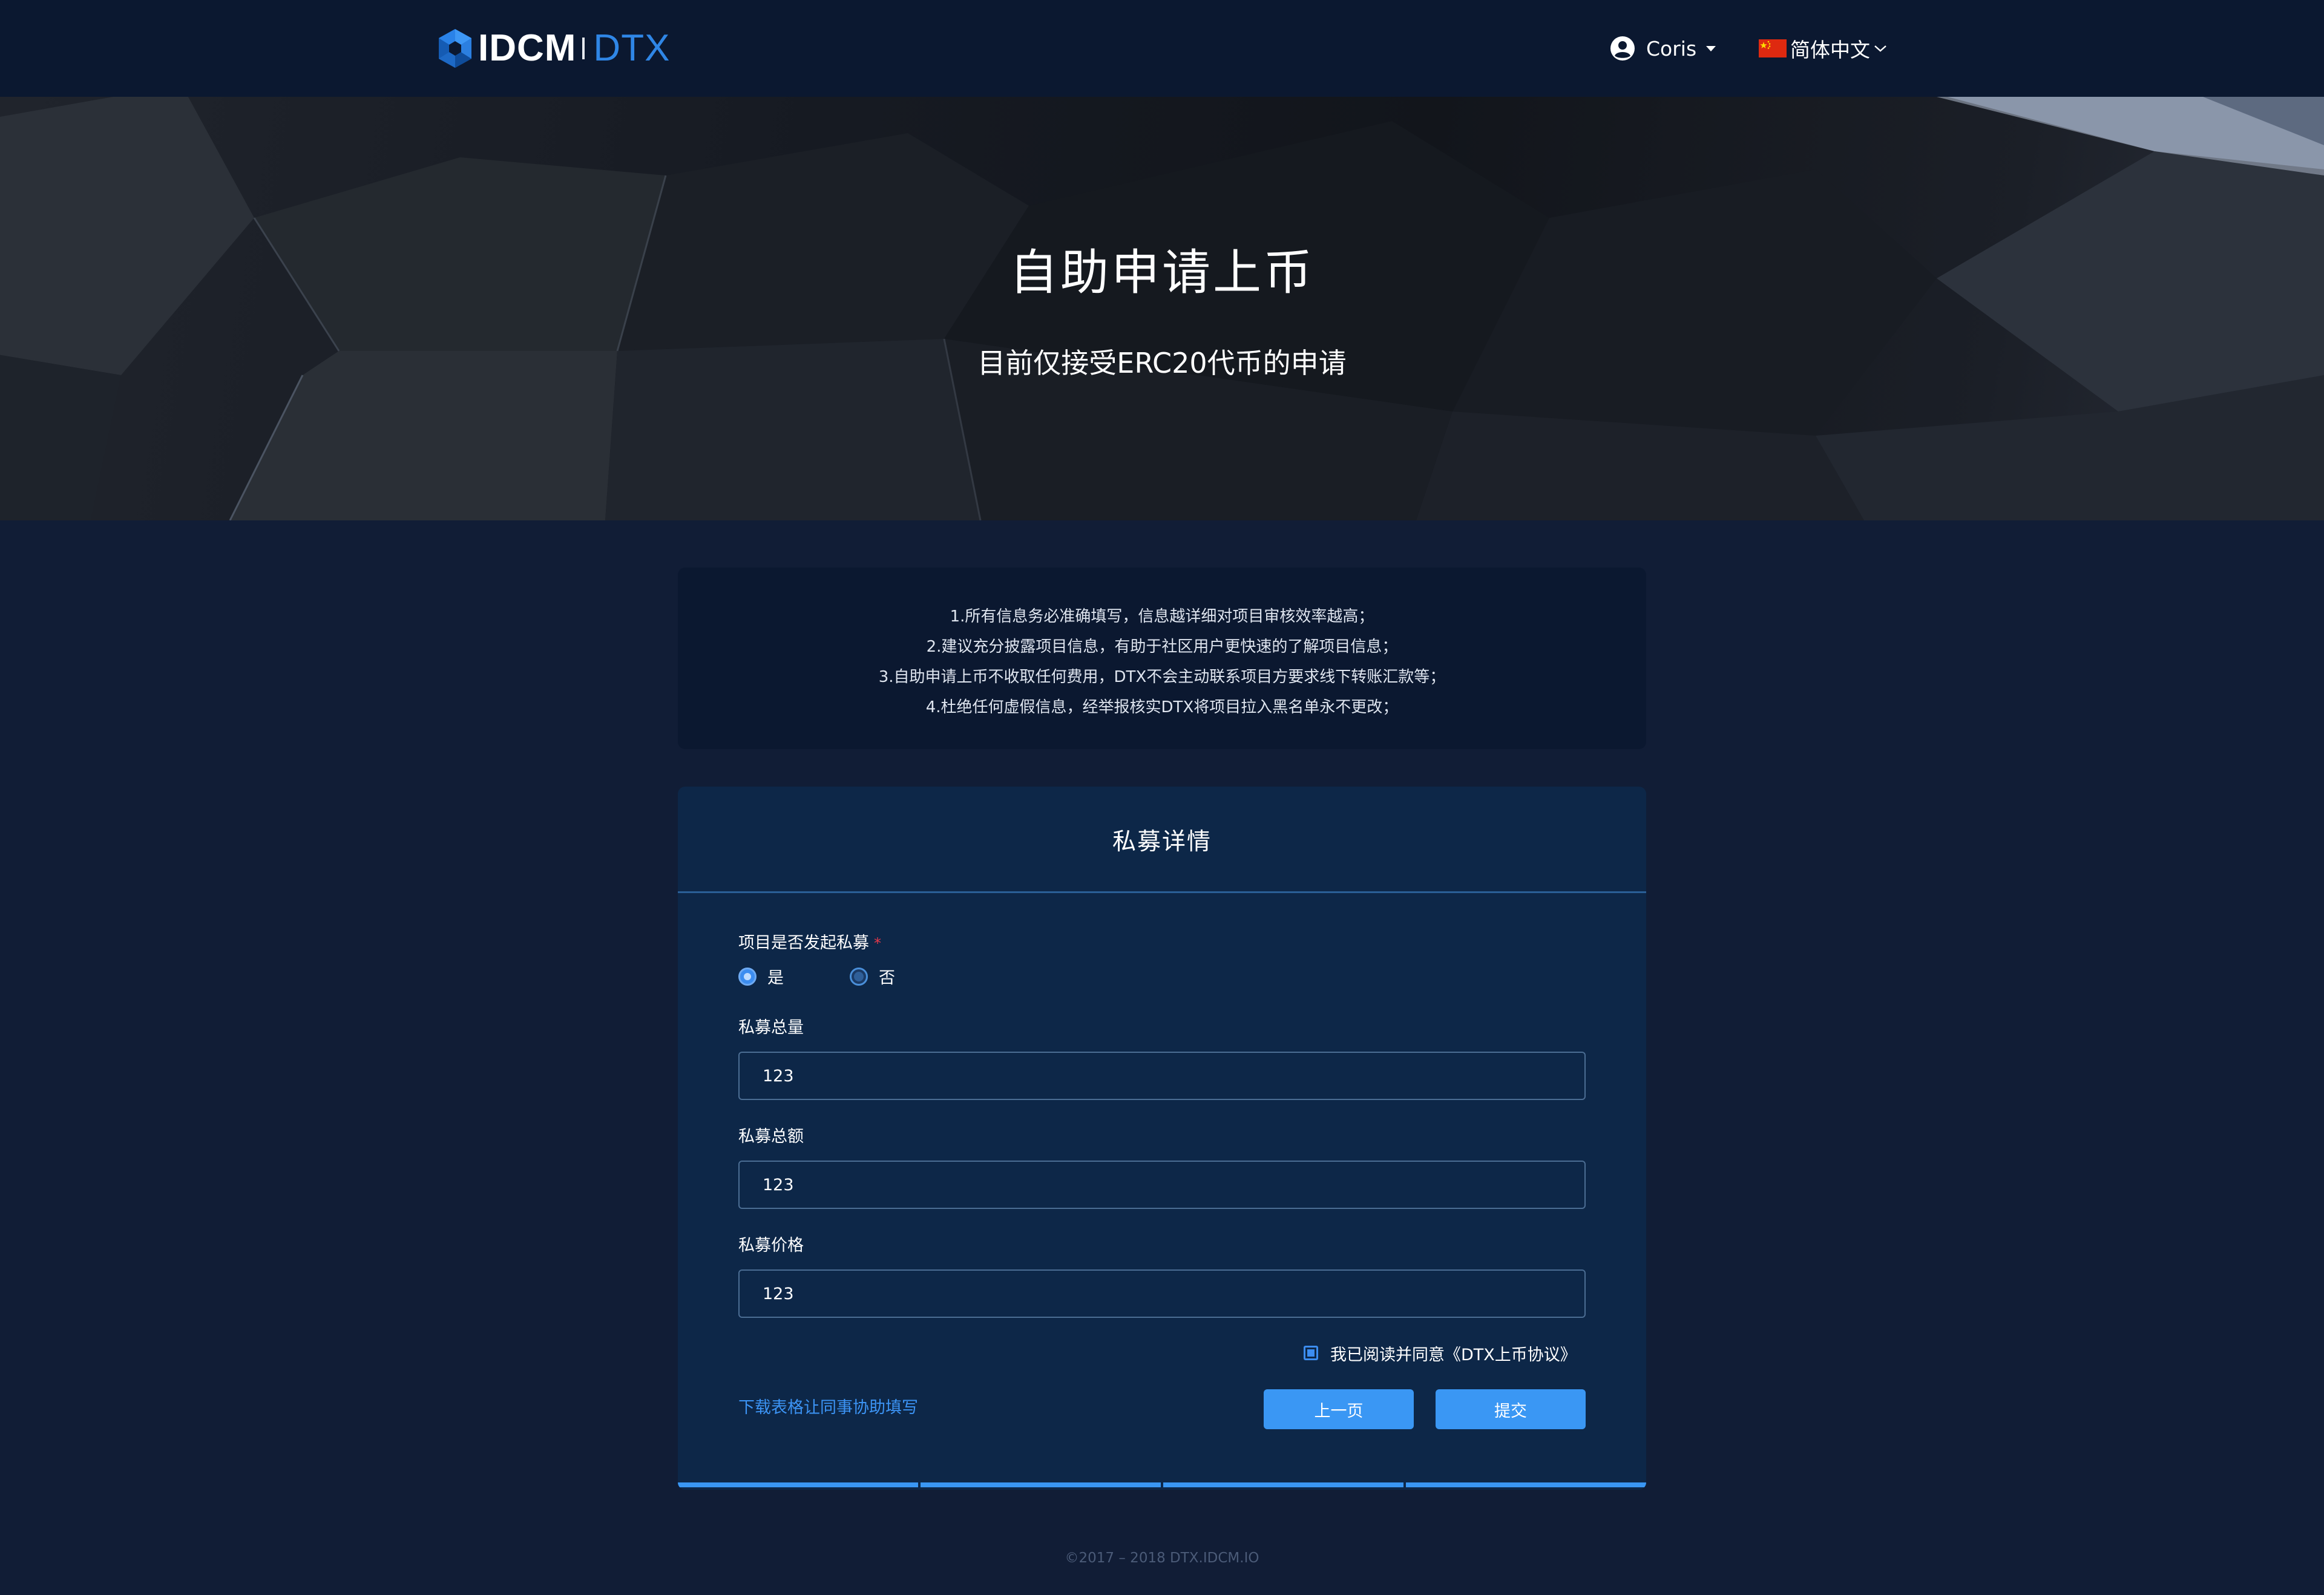 The image size is (2324, 1595). I want to click on previous-page-button: 上一页, so click(1339, 1409).